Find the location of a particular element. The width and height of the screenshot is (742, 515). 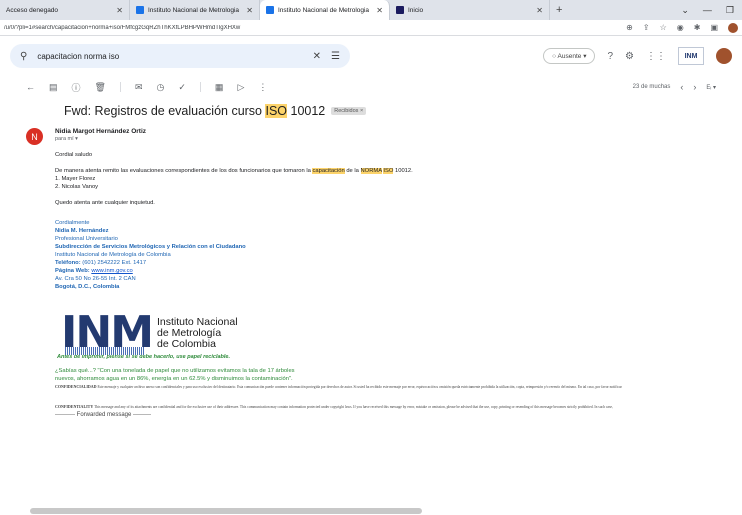

account-avatar is located at coordinates (724, 56).